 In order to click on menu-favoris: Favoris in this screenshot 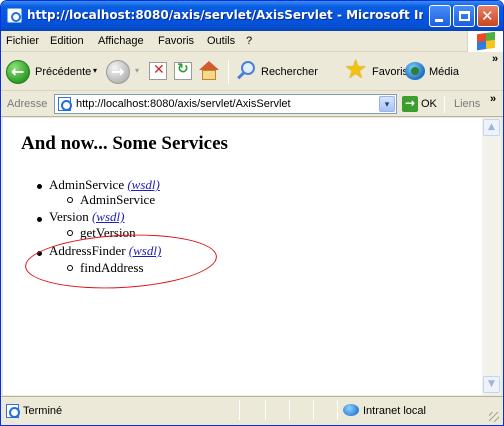, I will do `click(176, 41)`.